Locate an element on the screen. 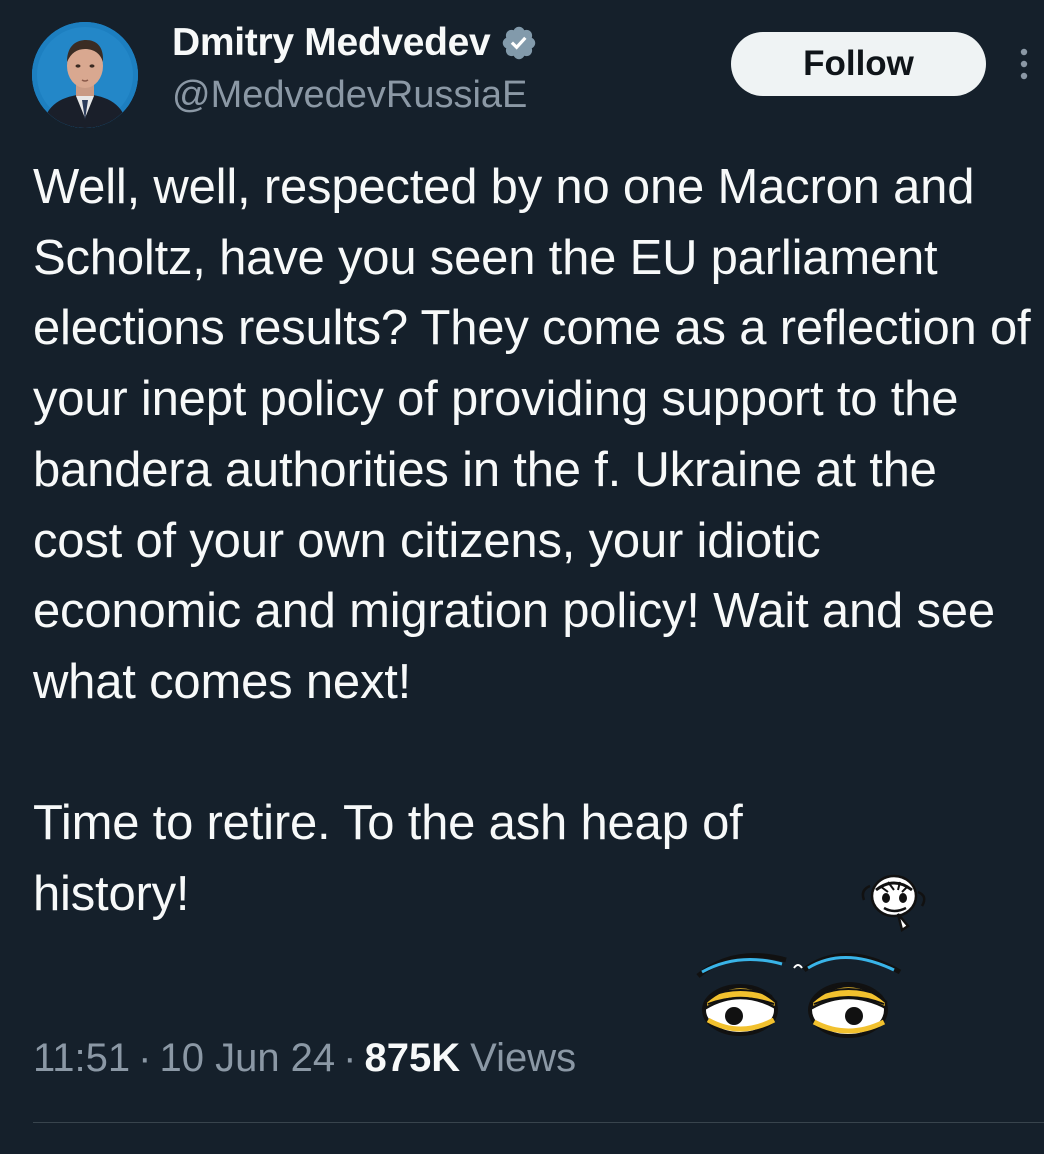 This screenshot has height=1154, width=1044. tweet-date: 10 Jun 24 is located at coordinates (247, 1058).